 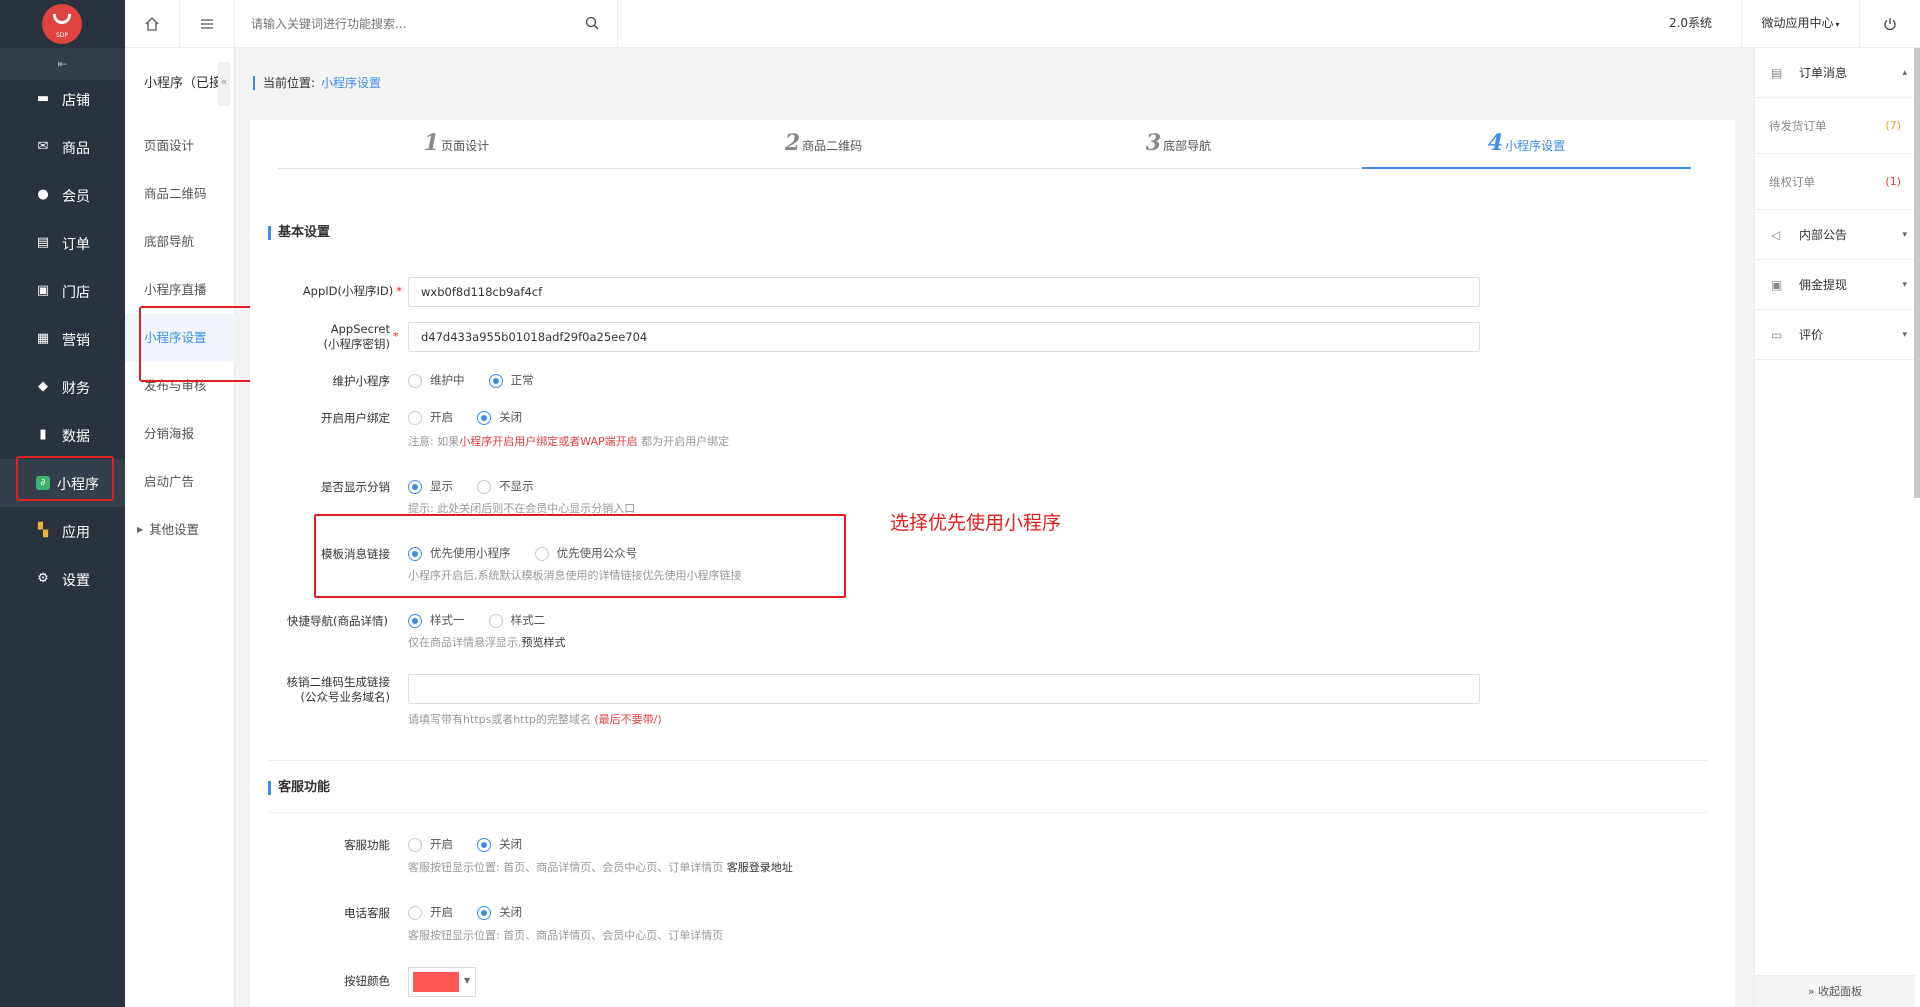 I want to click on speaker-icon: ◁, so click(x=1776, y=235).